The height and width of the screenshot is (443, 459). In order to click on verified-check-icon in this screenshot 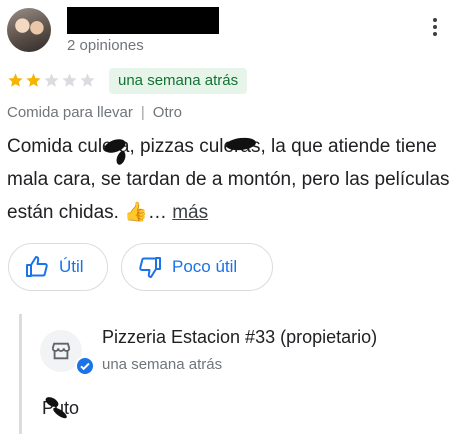, I will do `click(85, 366)`.